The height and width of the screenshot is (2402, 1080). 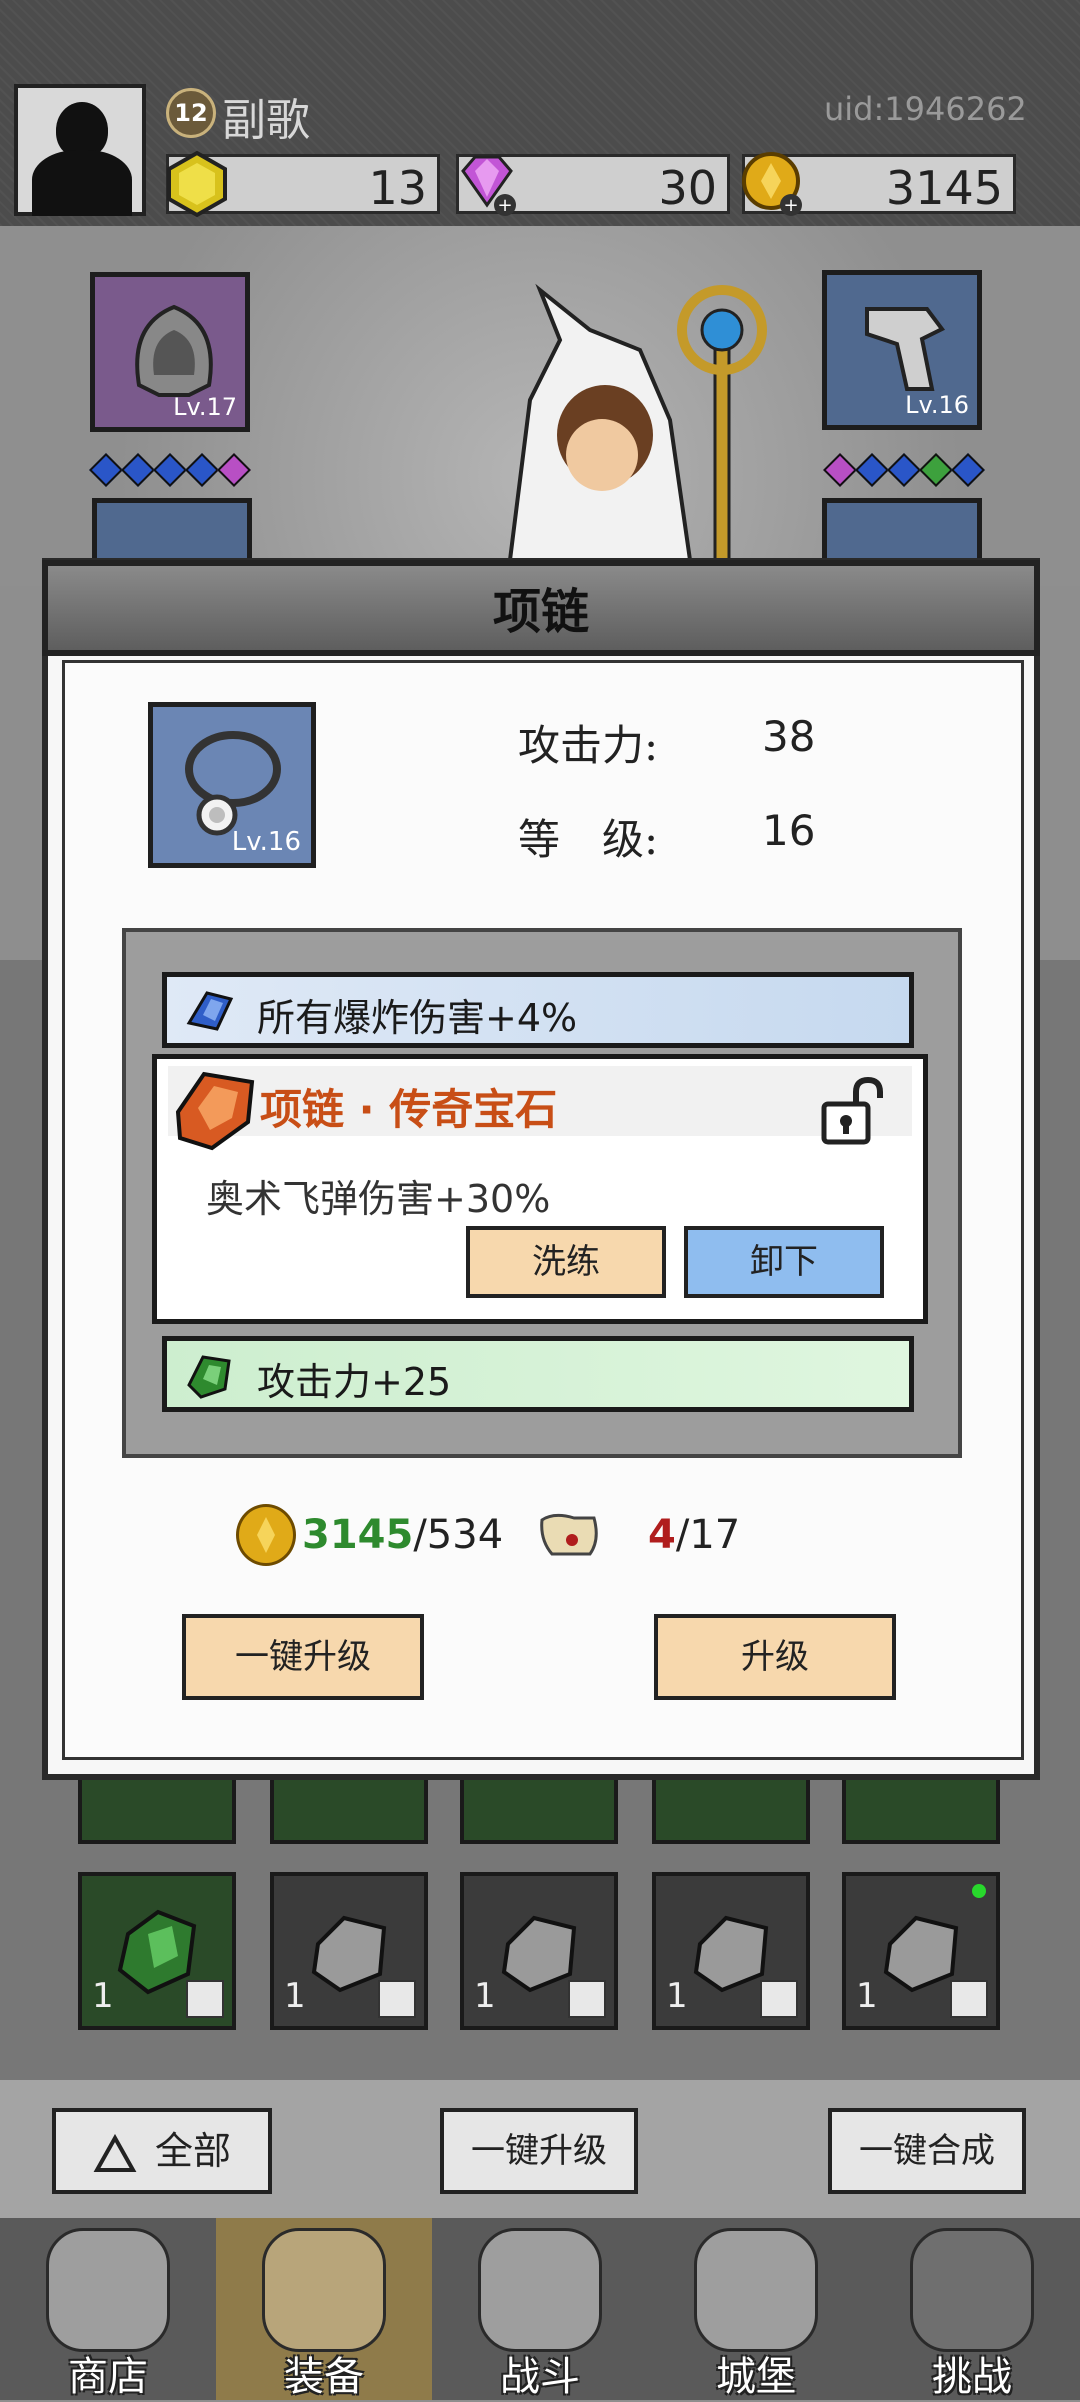 I want to click on tab-battle-label: 战斗, so click(x=540, y=2377).